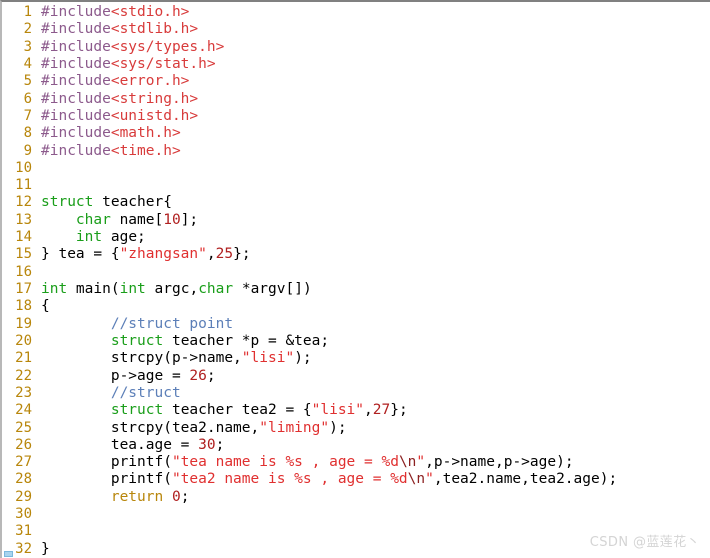 The width and height of the screenshot is (710, 558). I want to click on line-content: struct teacher tea2 = {"lisi",27};, so click(375, 410).